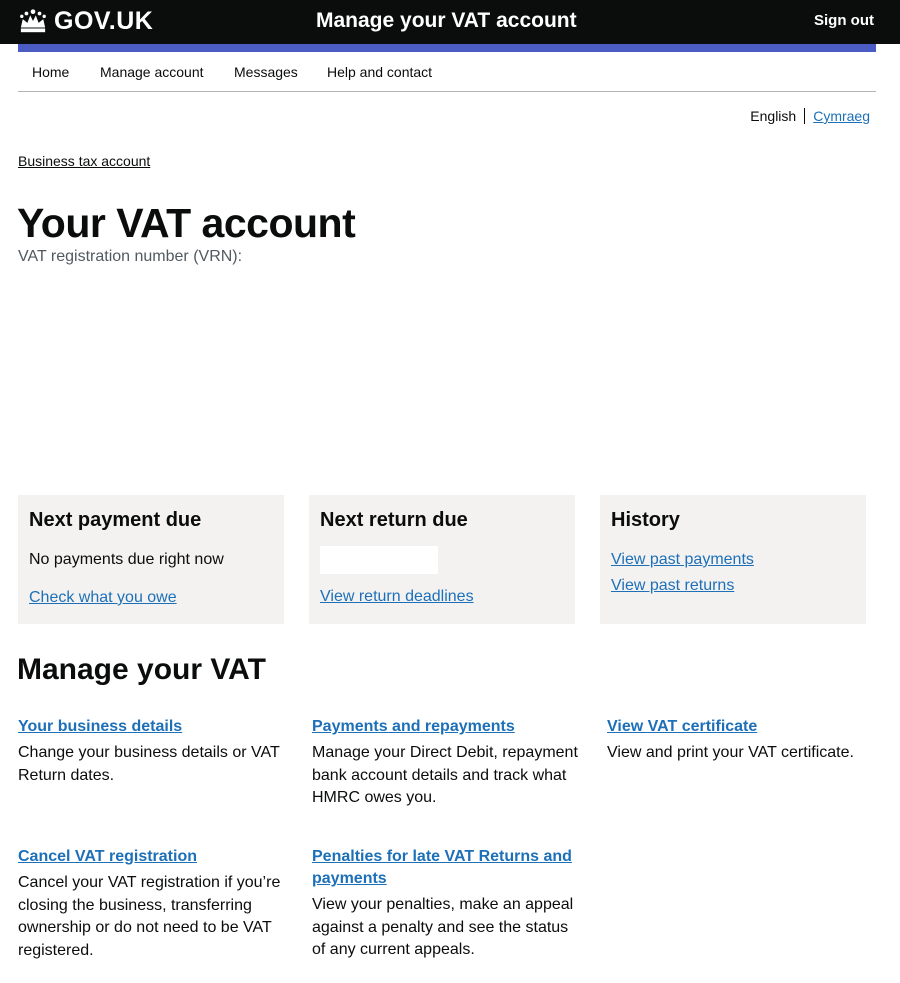  What do you see at coordinates (645, 520) in the screenshot?
I see `card-title: History` at bounding box center [645, 520].